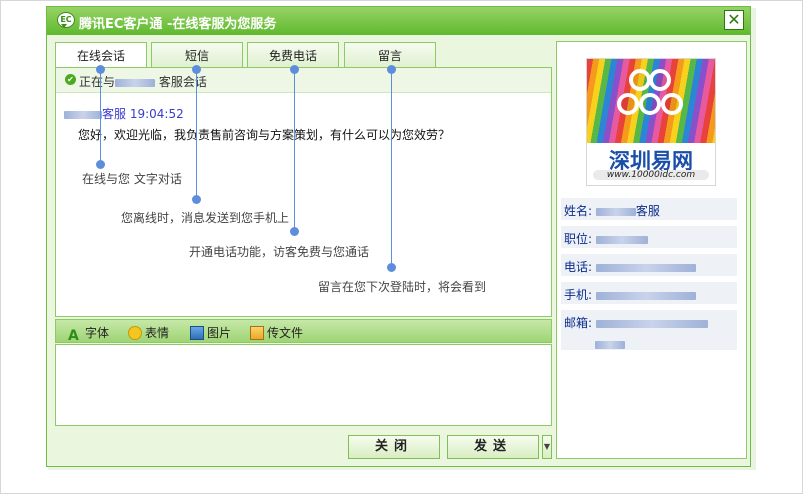 The height and width of the screenshot is (495, 804). What do you see at coordinates (264, 135) in the screenshot?
I see `message-text: 您好，欢迎光临，我负责售前咨询与方案策划，有什么可以为您效劳？` at bounding box center [264, 135].